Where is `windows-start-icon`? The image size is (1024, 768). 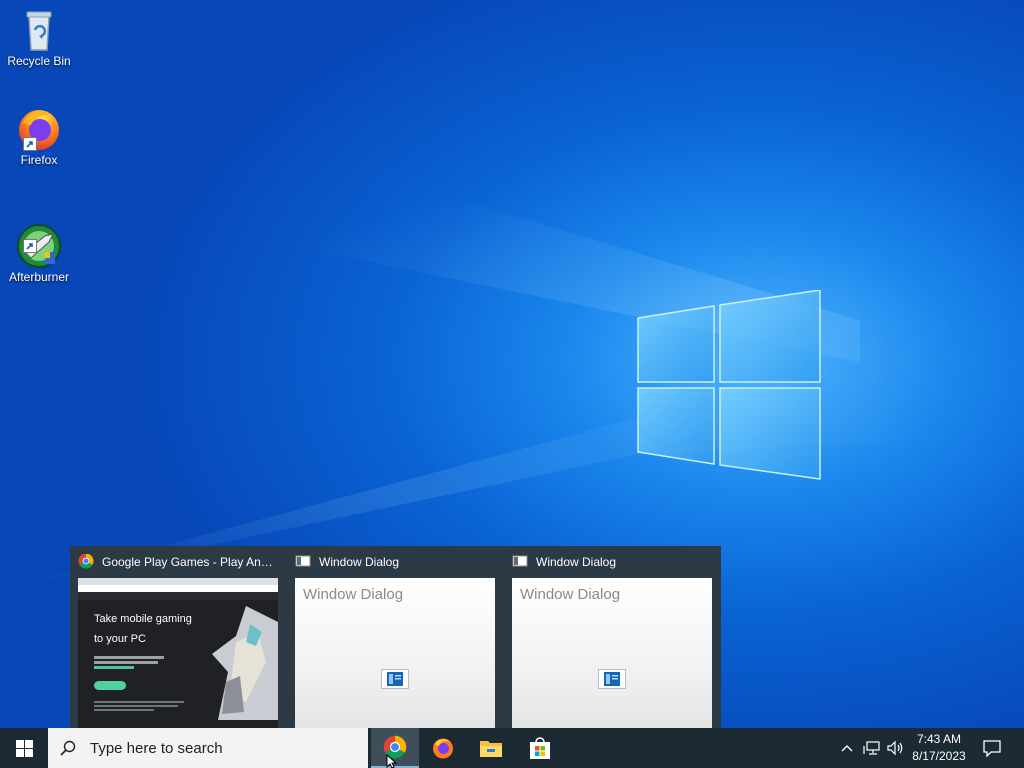
windows-start-icon is located at coordinates (24, 748).